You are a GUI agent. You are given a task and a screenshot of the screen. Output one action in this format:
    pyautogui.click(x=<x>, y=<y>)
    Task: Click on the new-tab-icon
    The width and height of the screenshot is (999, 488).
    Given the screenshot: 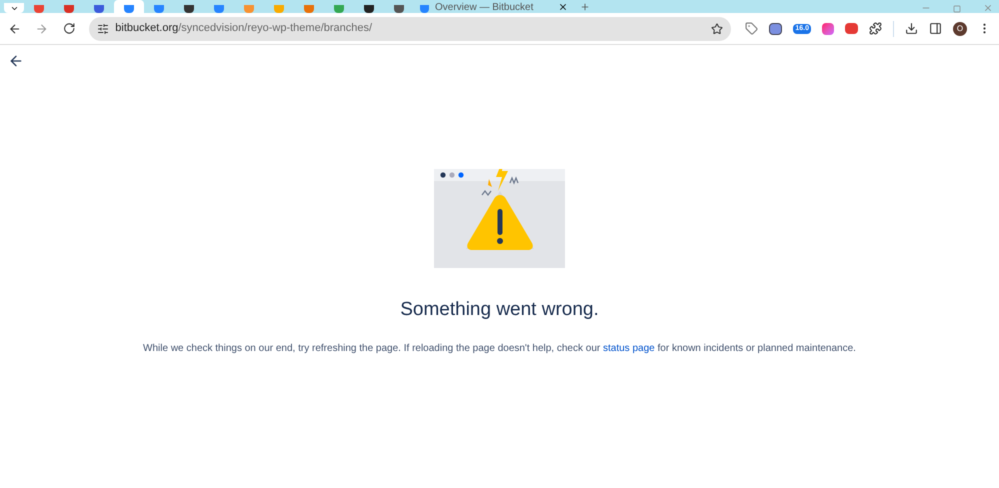 What is the action you would take?
    pyautogui.click(x=585, y=7)
    